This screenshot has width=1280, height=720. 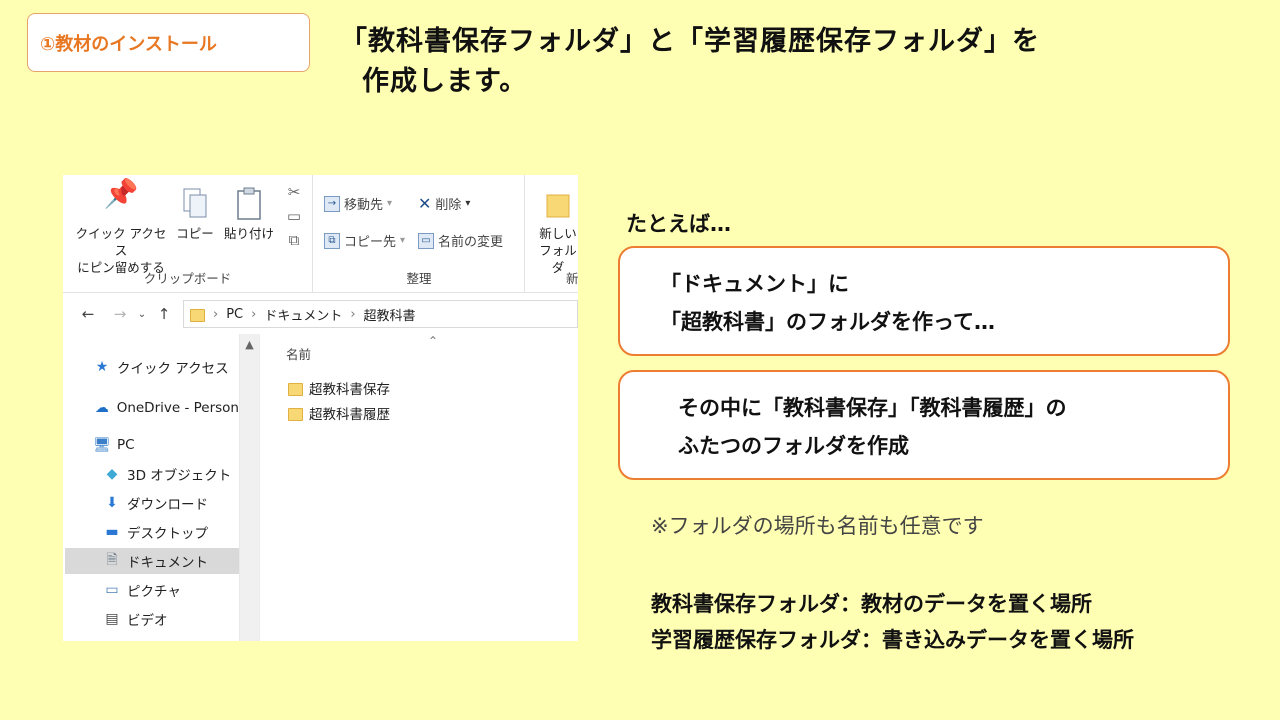 What do you see at coordinates (332, 203) in the screenshot?
I see `move-icon: →` at bounding box center [332, 203].